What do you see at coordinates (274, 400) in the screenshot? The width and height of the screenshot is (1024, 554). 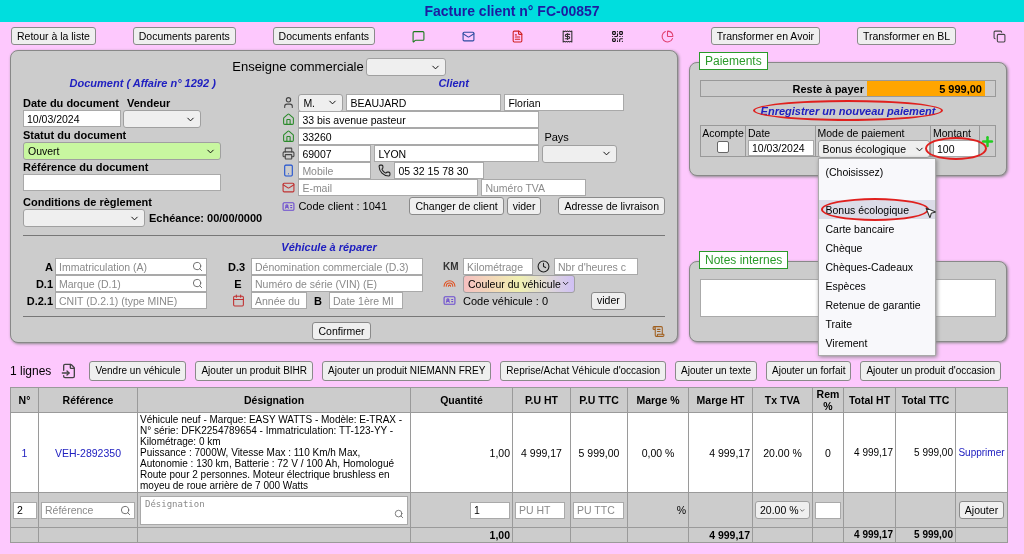 I see `column-header: Désignation` at bounding box center [274, 400].